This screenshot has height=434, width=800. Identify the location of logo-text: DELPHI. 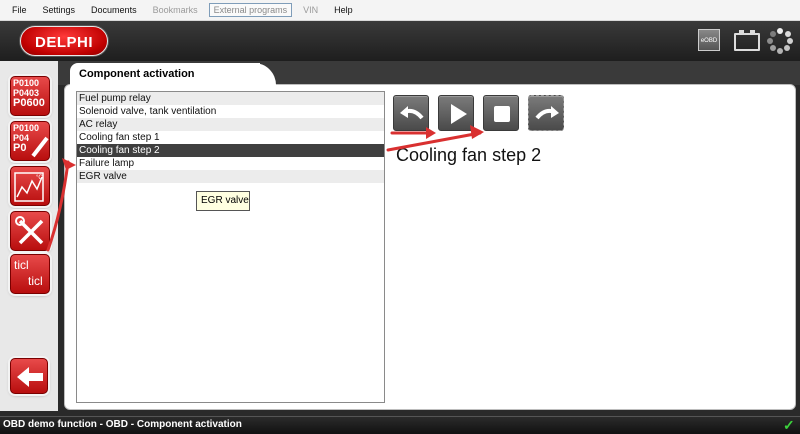
(63, 42).